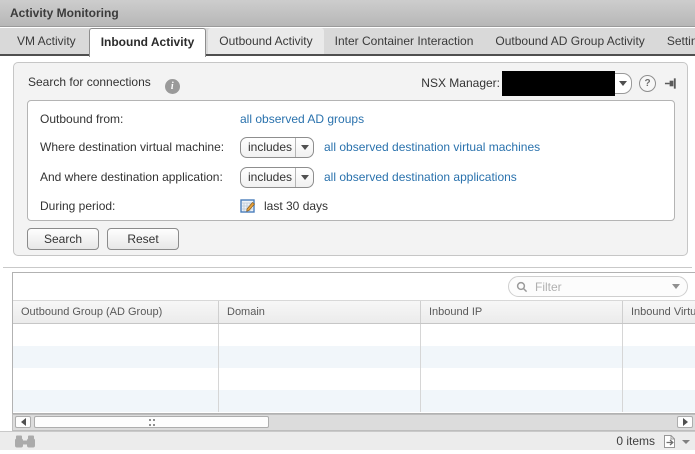 This screenshot has height=454, width=695. What do you see at coordinates (647, 83) in the screenshot?
I see `help-icon: ?` at bounding box center [647, 83].